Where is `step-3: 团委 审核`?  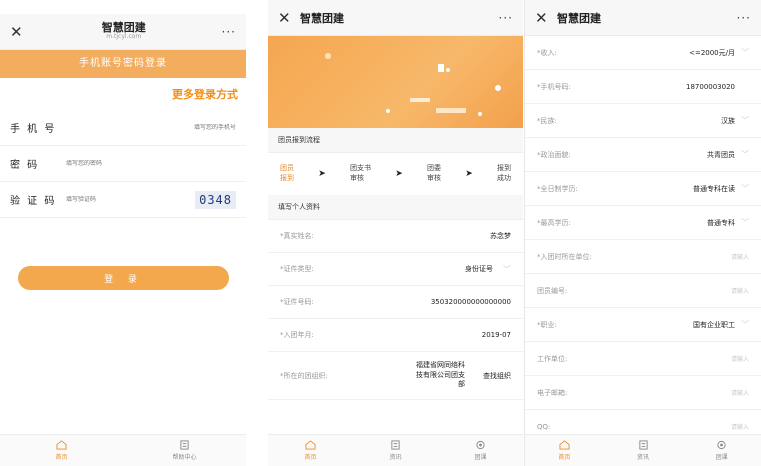
step-3: 团委 审核 is located at coordinates (433, 173).